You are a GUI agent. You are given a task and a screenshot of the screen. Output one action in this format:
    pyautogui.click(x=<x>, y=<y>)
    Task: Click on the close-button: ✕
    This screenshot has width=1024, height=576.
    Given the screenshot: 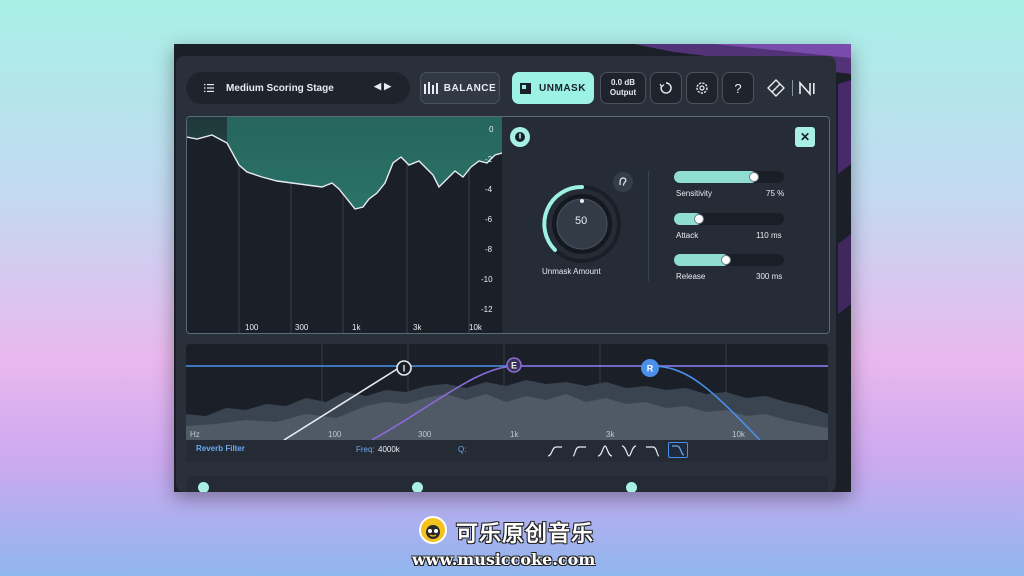 What is the action you would take?
    pyautogui.click(x=805, y=137)
    